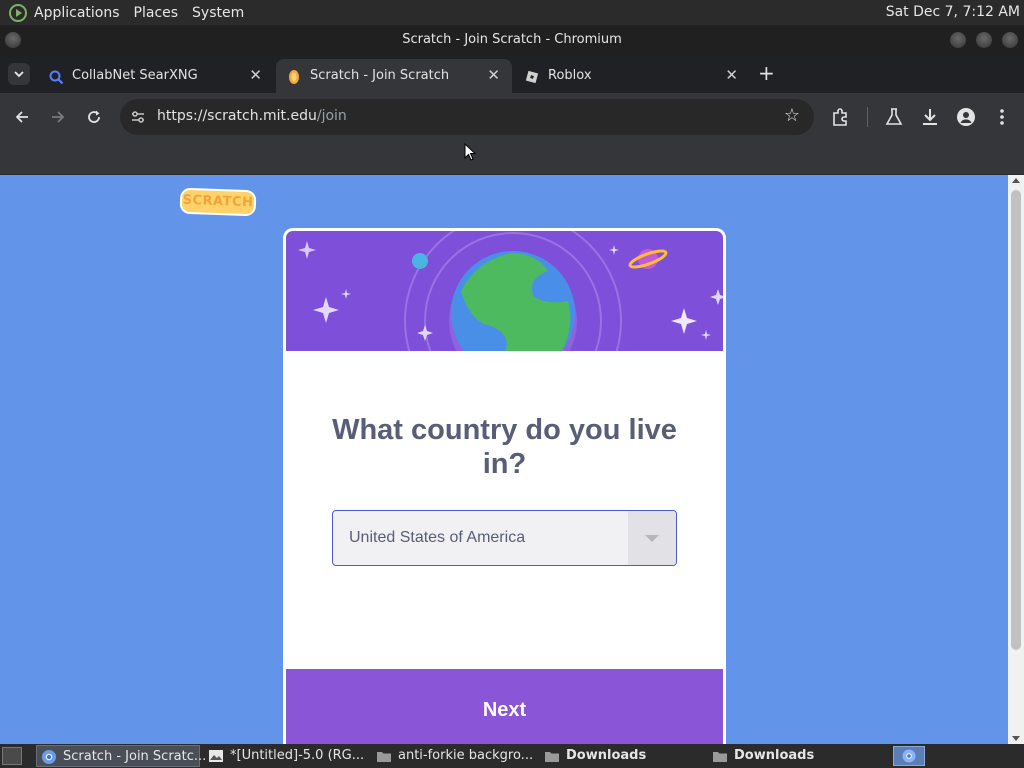 The height and width of the screenshot is (768, 1024). I want to click on forward-arrow-icon, so click(58, 117).